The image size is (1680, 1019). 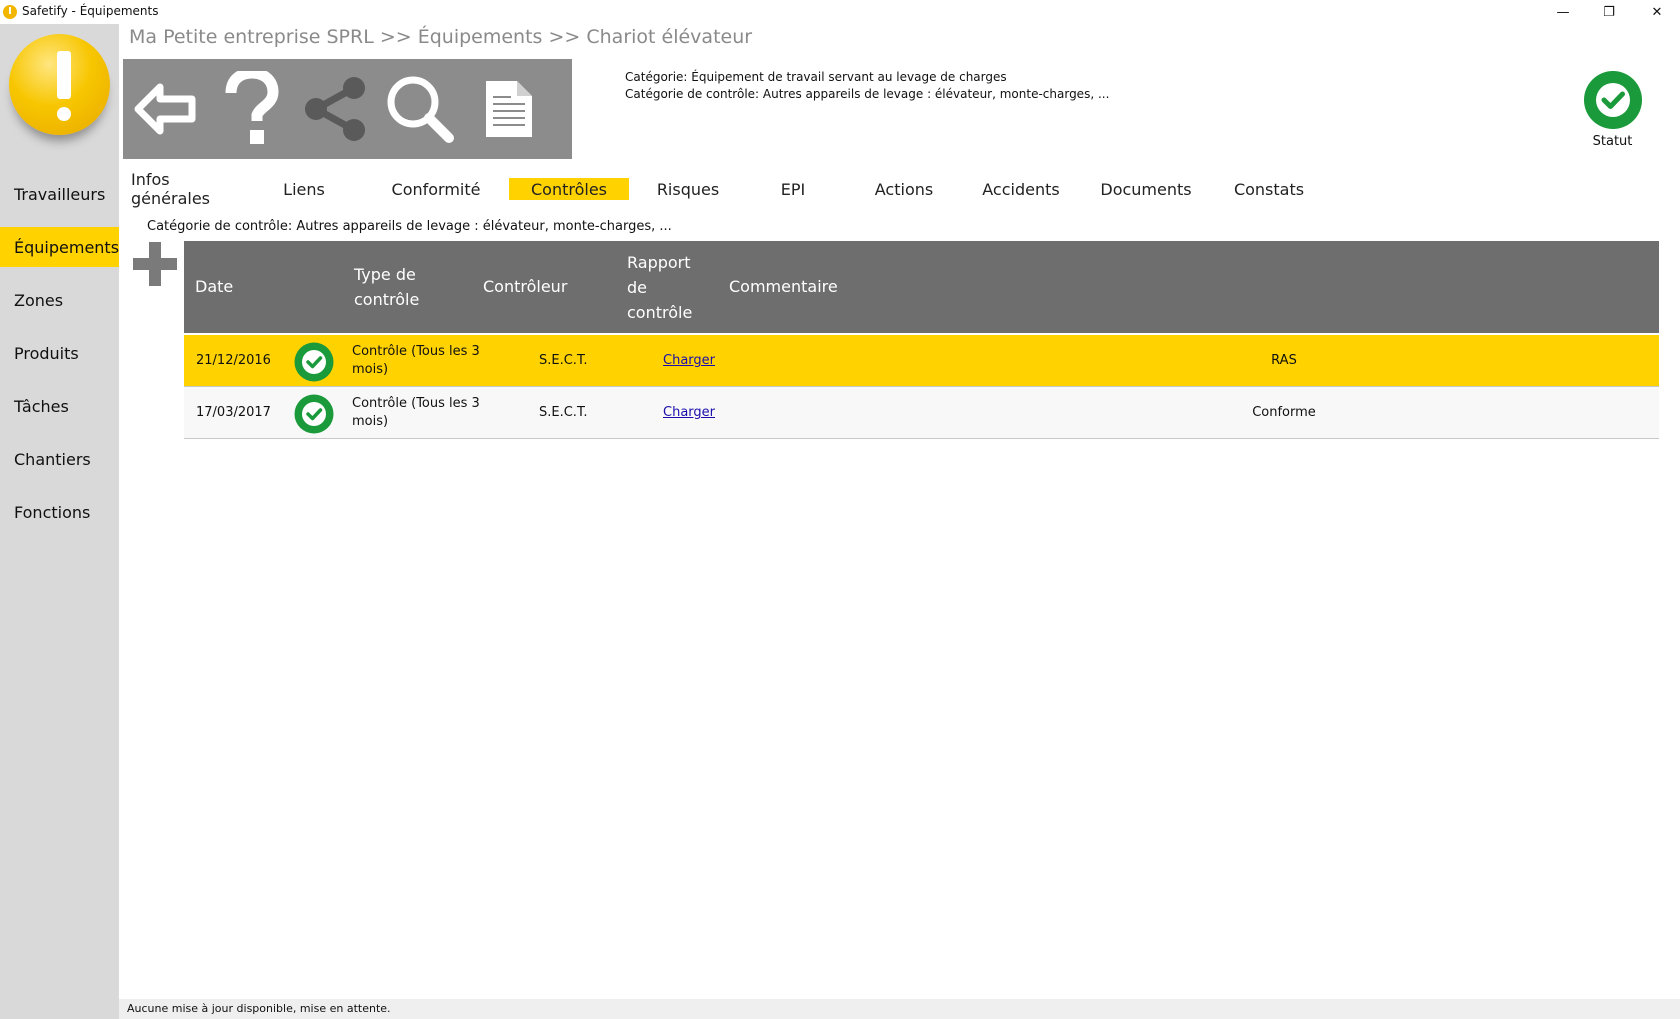 I want to click on tab-controles: Contrôles, so click(x=569, y=189).